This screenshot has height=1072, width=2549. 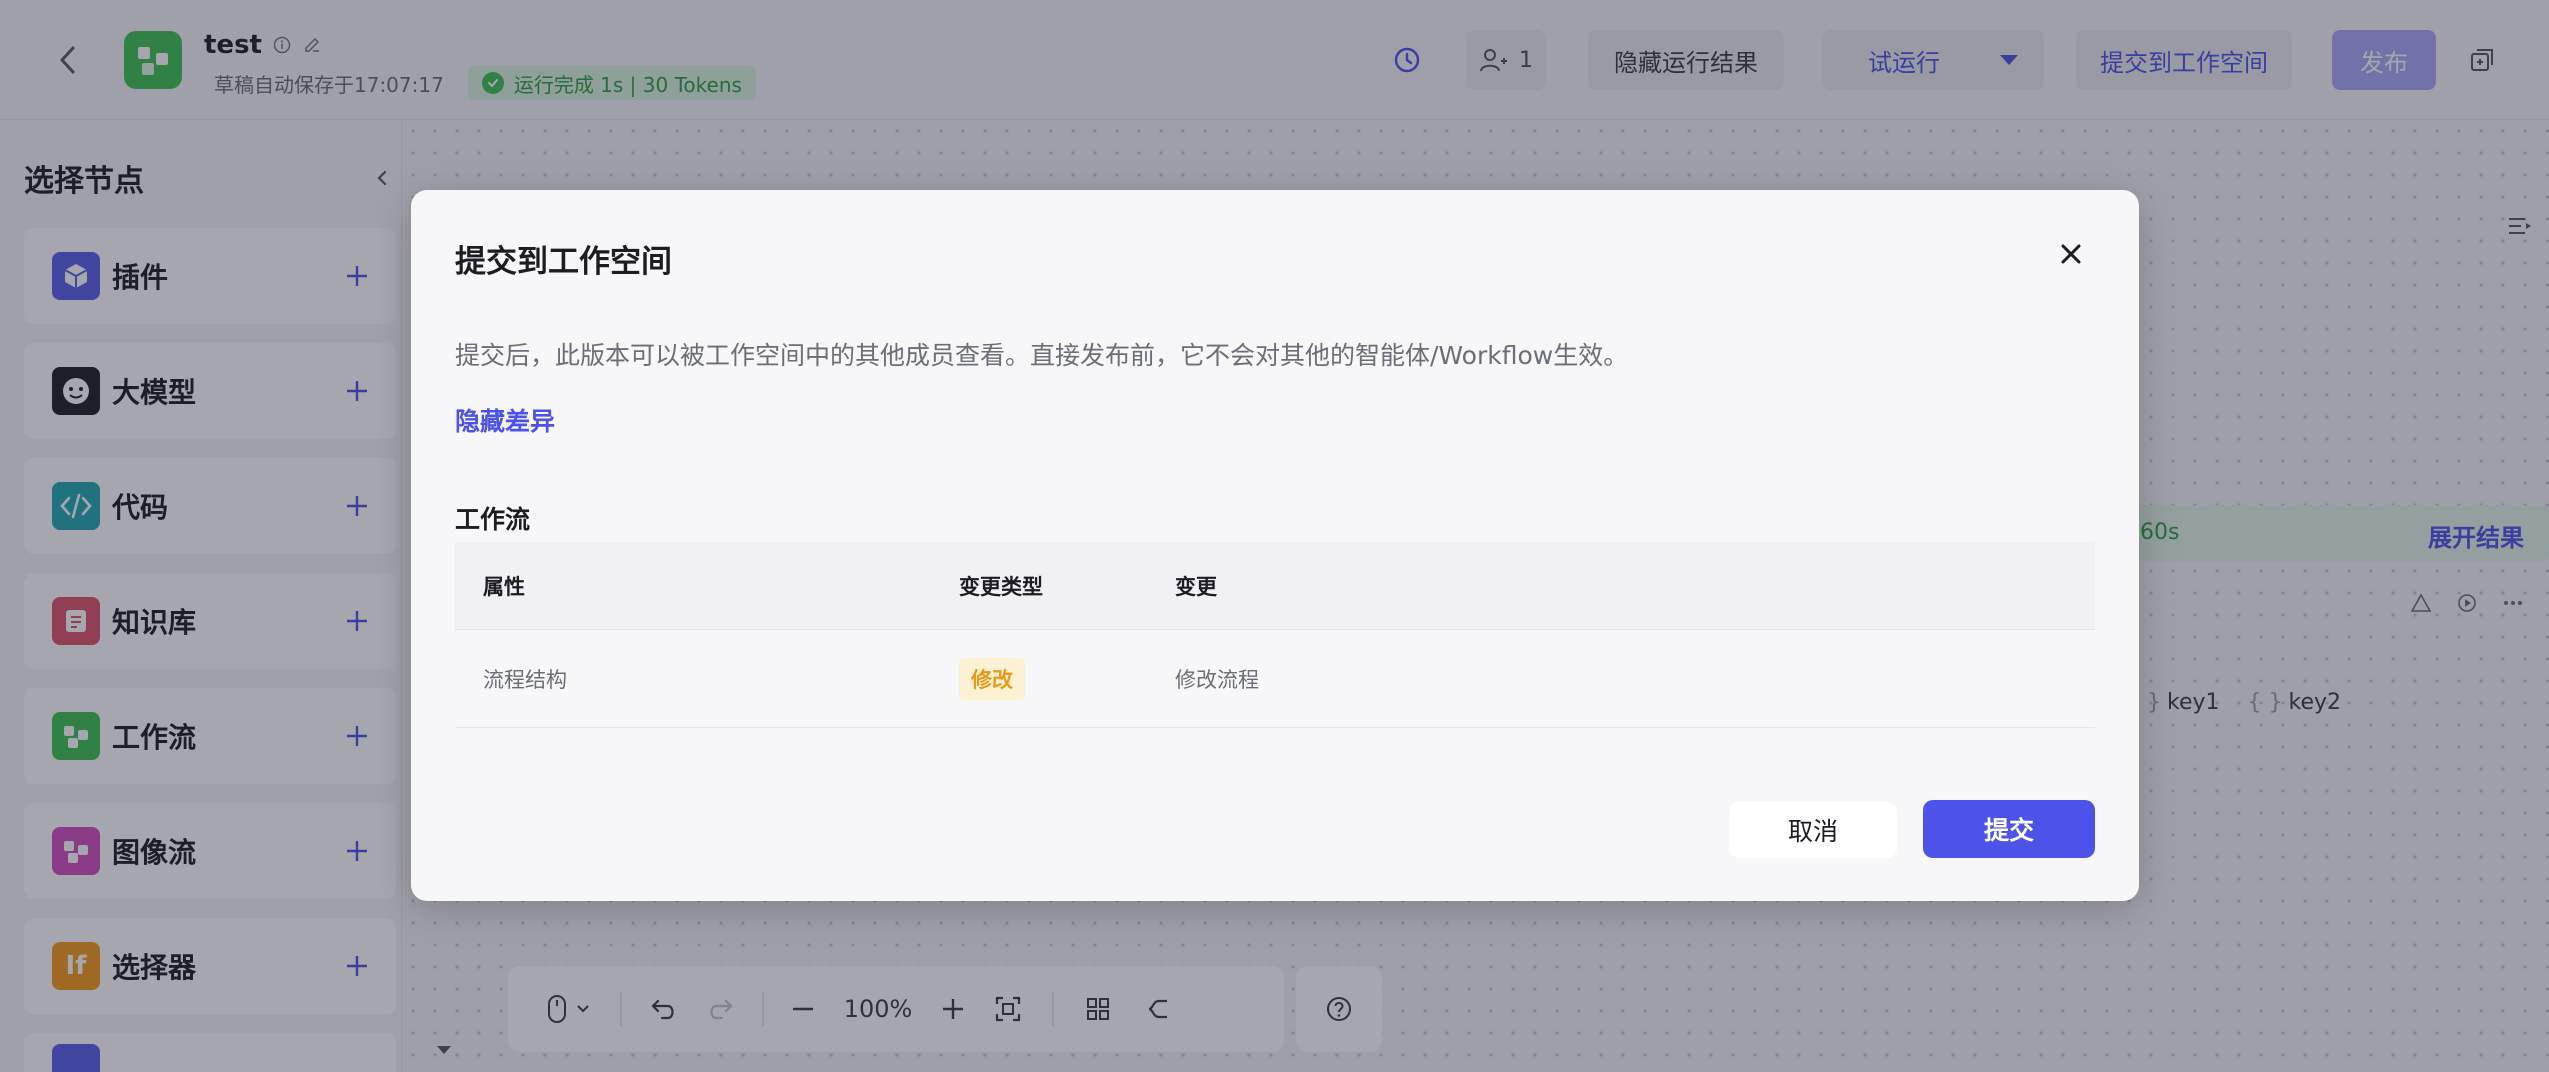 I want to click on cell-property: 流程结构, so click(x=525, y=679).